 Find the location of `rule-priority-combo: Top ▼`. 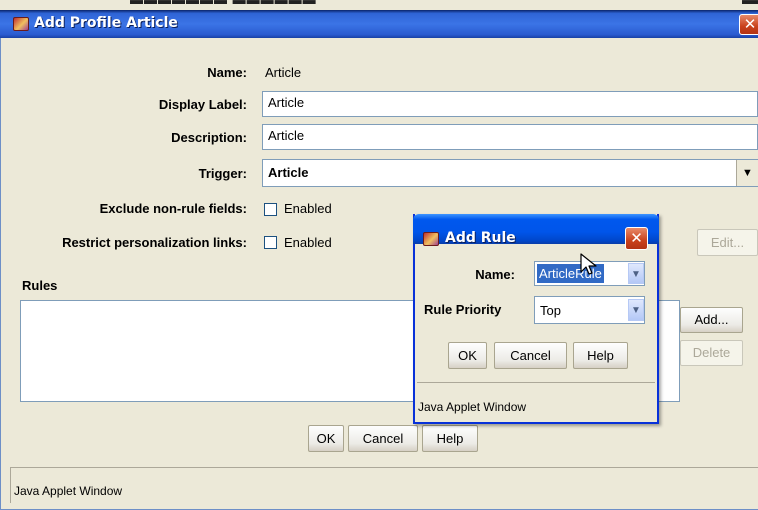

rule-priority-combo: Top ▼ is located at coordinates (589, 310).